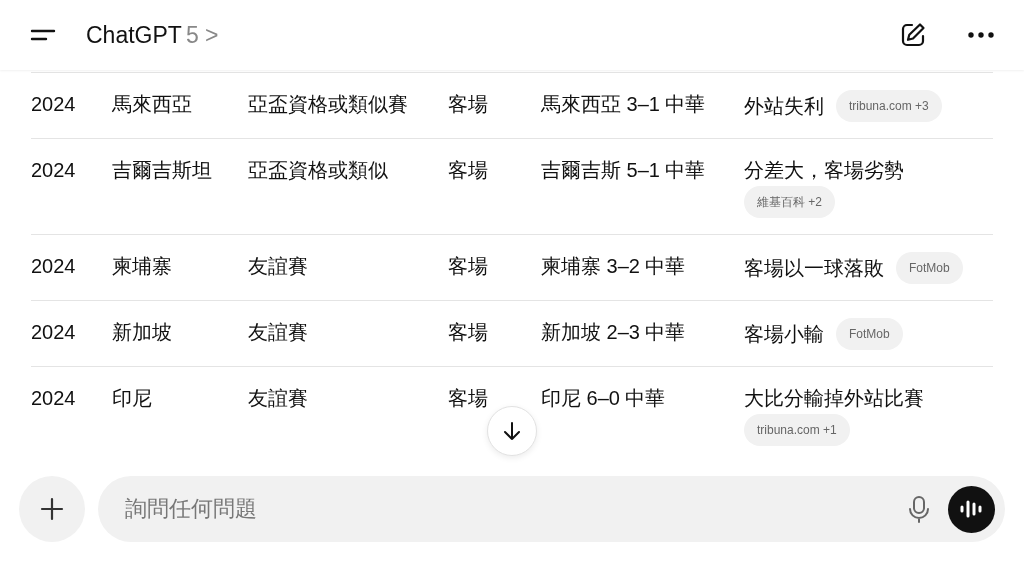 This screenshot has height=576, width=1024. What do you see at coordinates (981, 35) in the screenshot?
I see `more-icon` at bounding box center [981, 35].